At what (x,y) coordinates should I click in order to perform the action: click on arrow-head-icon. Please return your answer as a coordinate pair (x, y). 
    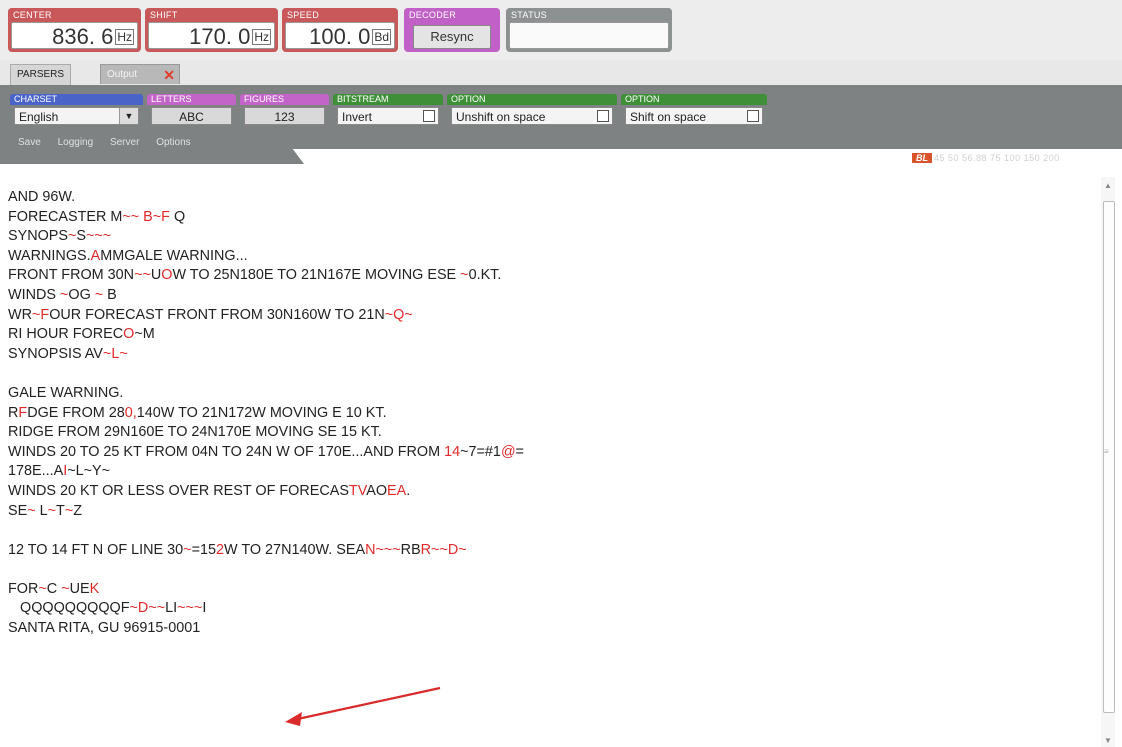
    Looking at the image, I should click on (293, 719).